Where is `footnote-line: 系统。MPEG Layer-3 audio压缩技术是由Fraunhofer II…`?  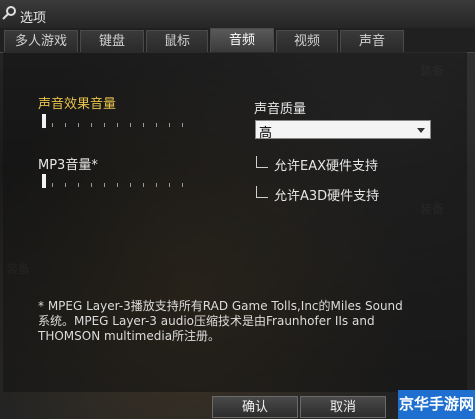
footnote-line: 系统。MPEG Layer-3 audio压缩技术是由Fraunhofer II… is located at coordinates (206, 321).